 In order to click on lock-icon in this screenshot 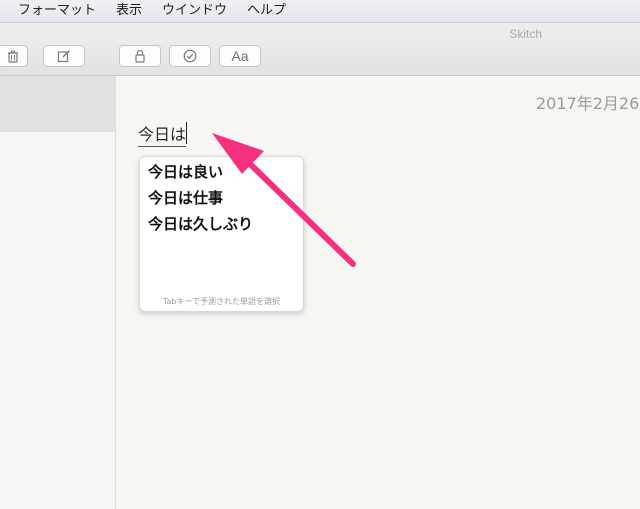, I will do `click(140, 56)`.